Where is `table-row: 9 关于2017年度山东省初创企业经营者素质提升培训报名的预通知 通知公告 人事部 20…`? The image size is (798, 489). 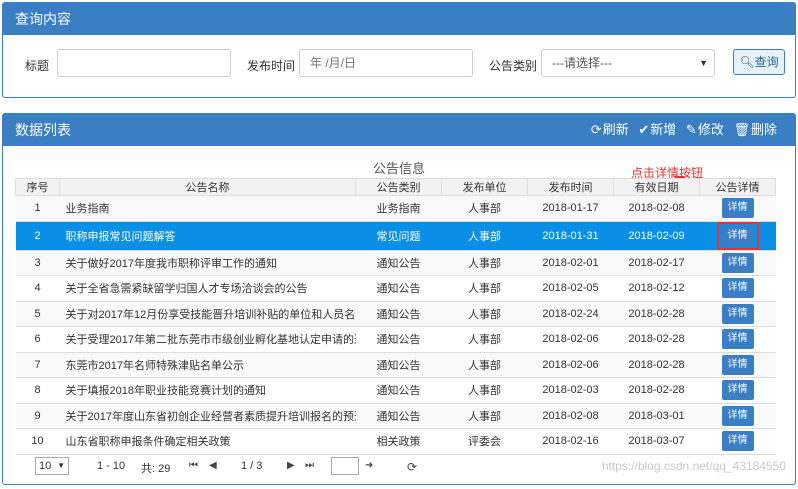
table-row: 9 关于2017年度山东省初创企业经营者素质提升培训报名的预通知 通知公告 人事部 20… is located at coordinates (395, 416).